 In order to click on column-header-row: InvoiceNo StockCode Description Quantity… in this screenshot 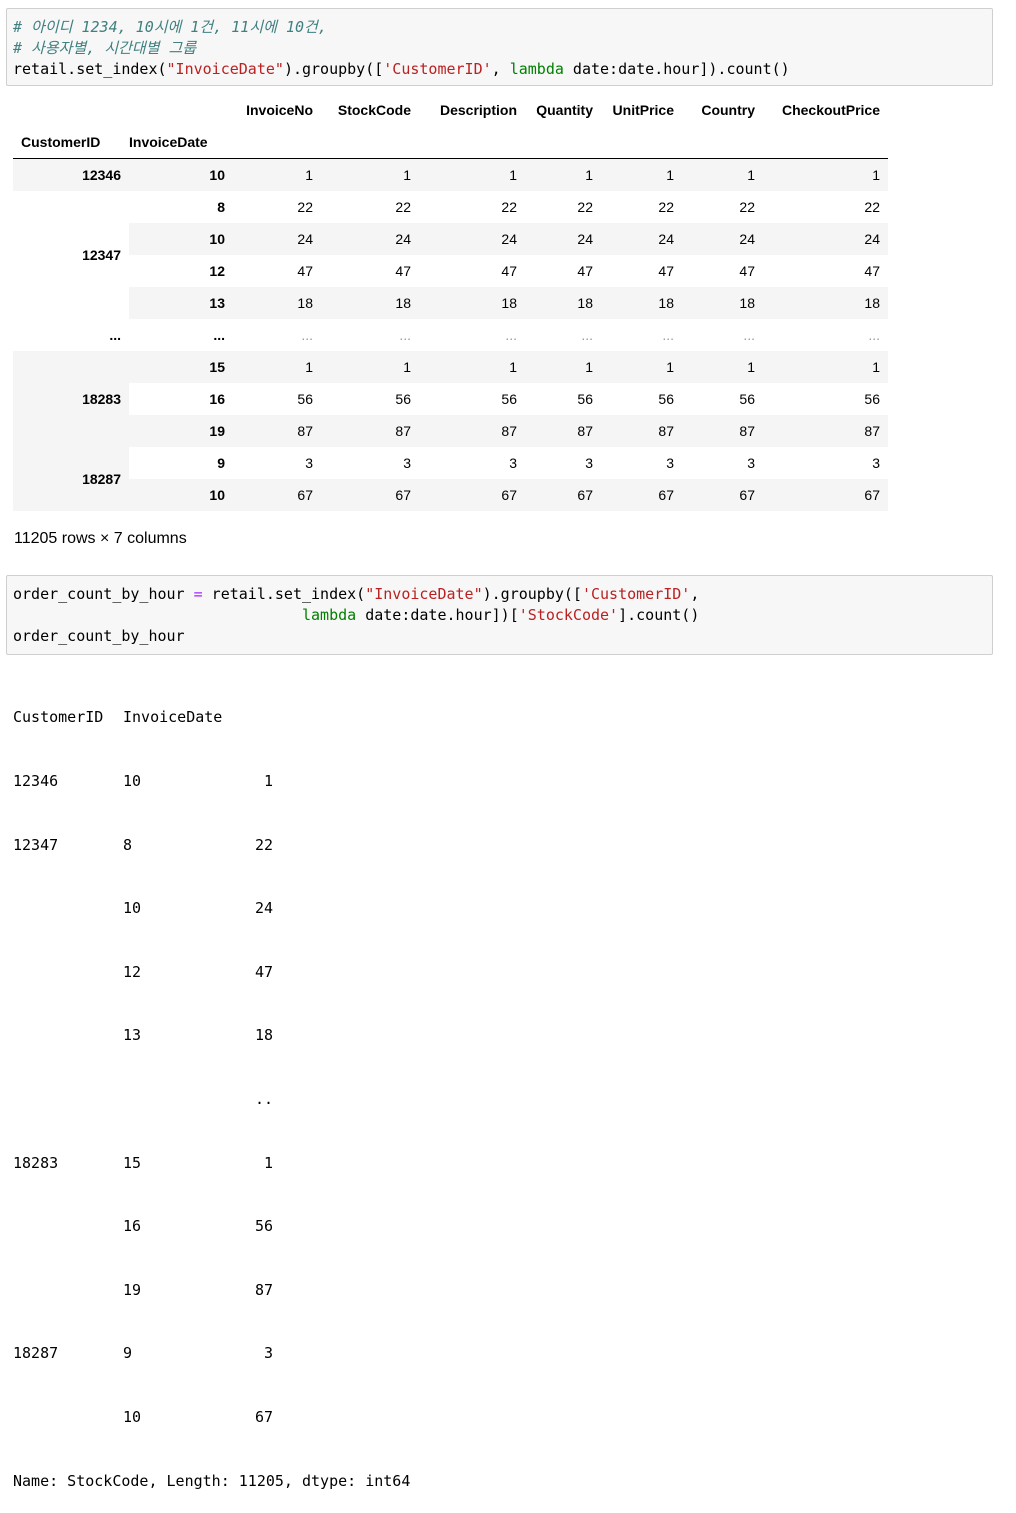, I will do `click(450, 110)`.